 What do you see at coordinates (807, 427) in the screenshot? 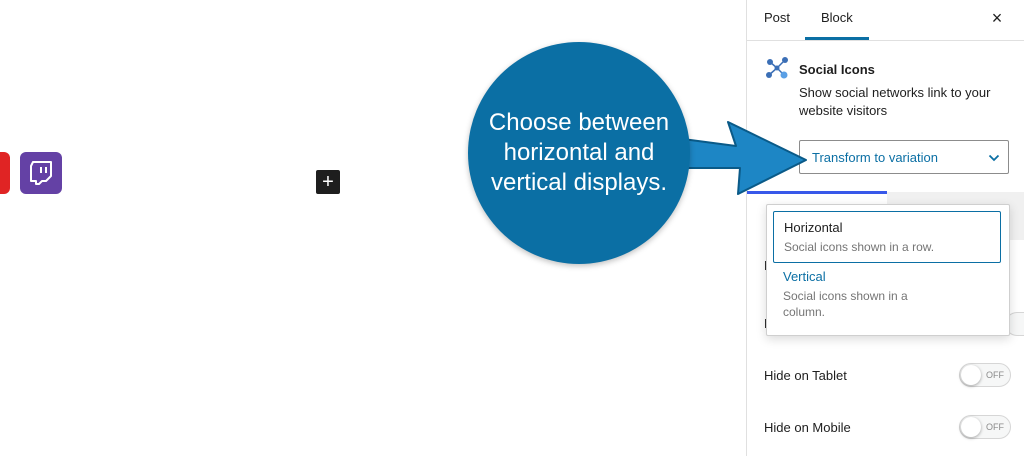
I see `hide-mobile-label: Hide on Mobile` at bounding box center [807, 427].